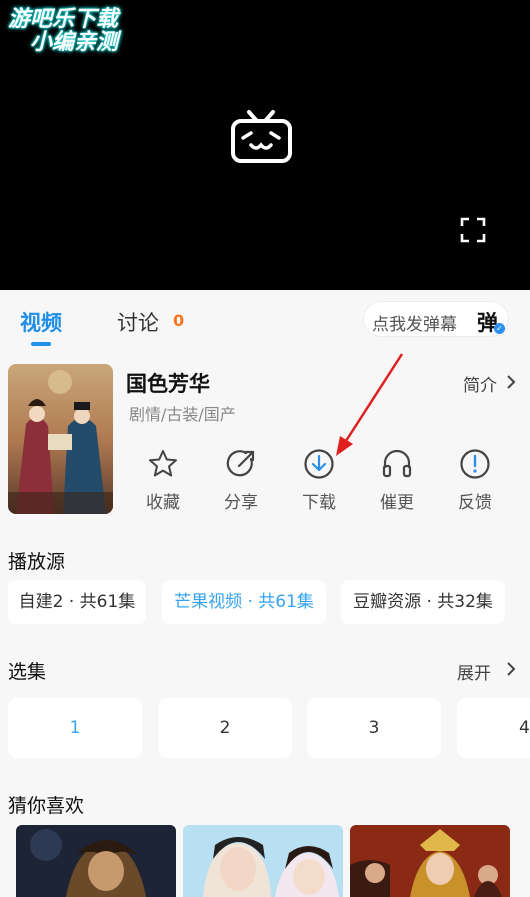  I want to click on download-label: 下载, so click(319, 503).